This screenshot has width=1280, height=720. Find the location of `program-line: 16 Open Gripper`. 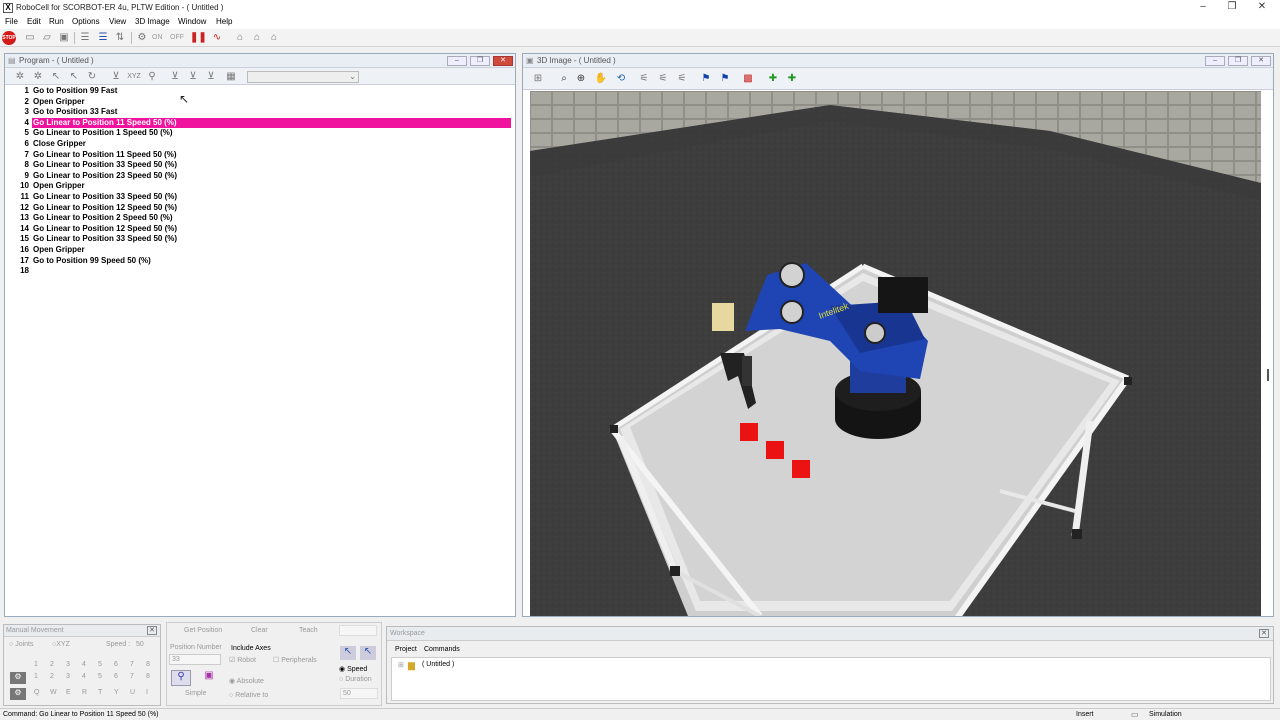

program-line: 16 Open Gripper is located at coordinates (262, 250).